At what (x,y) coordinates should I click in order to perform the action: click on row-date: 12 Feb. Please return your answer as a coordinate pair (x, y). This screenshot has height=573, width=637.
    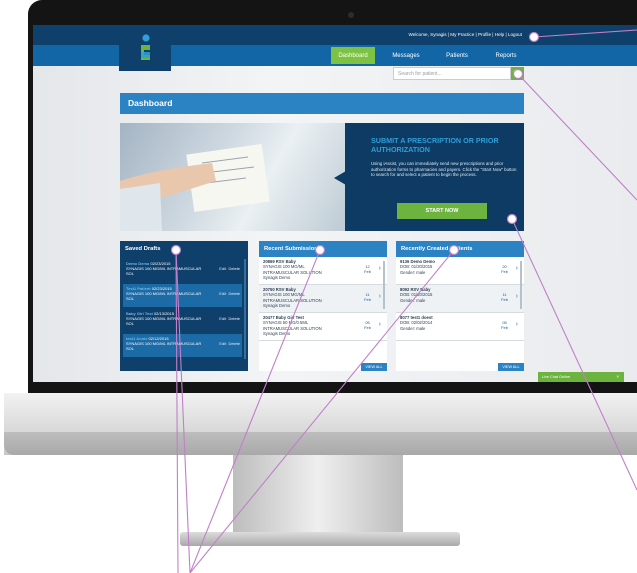
    Looking at the image, I should click on (367, 269).